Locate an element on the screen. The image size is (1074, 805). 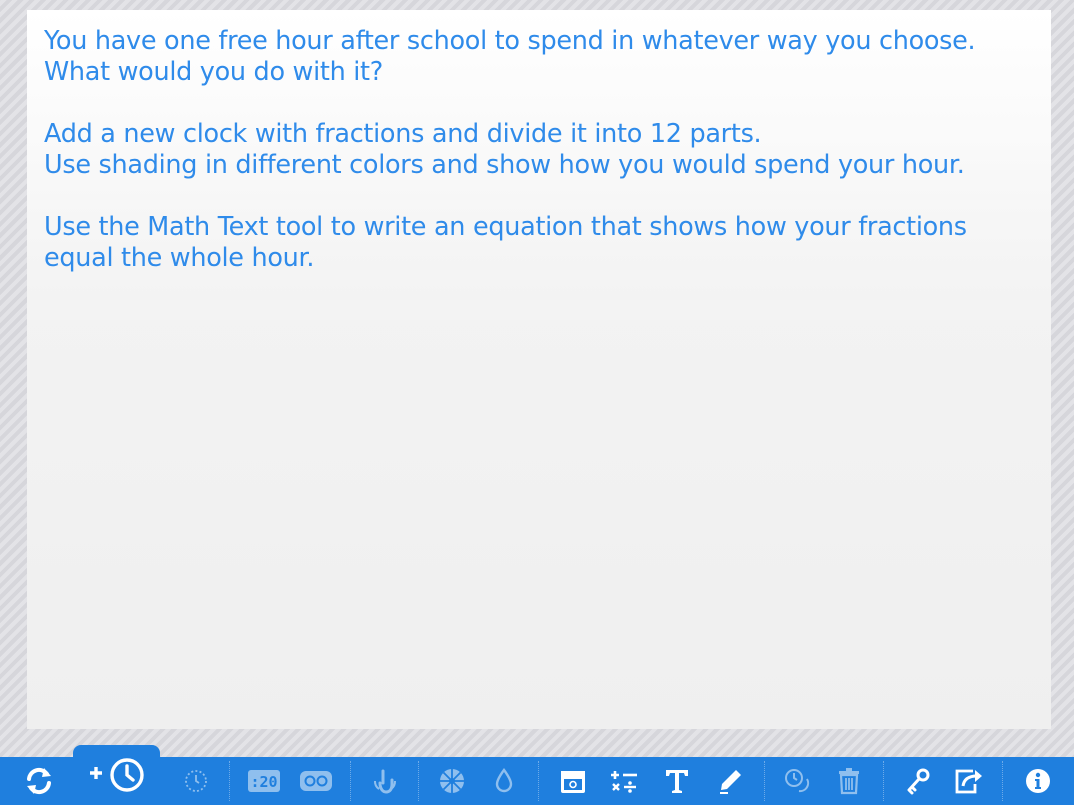
instruction-line: What would you do with it? is located at coordinates (213, 72).